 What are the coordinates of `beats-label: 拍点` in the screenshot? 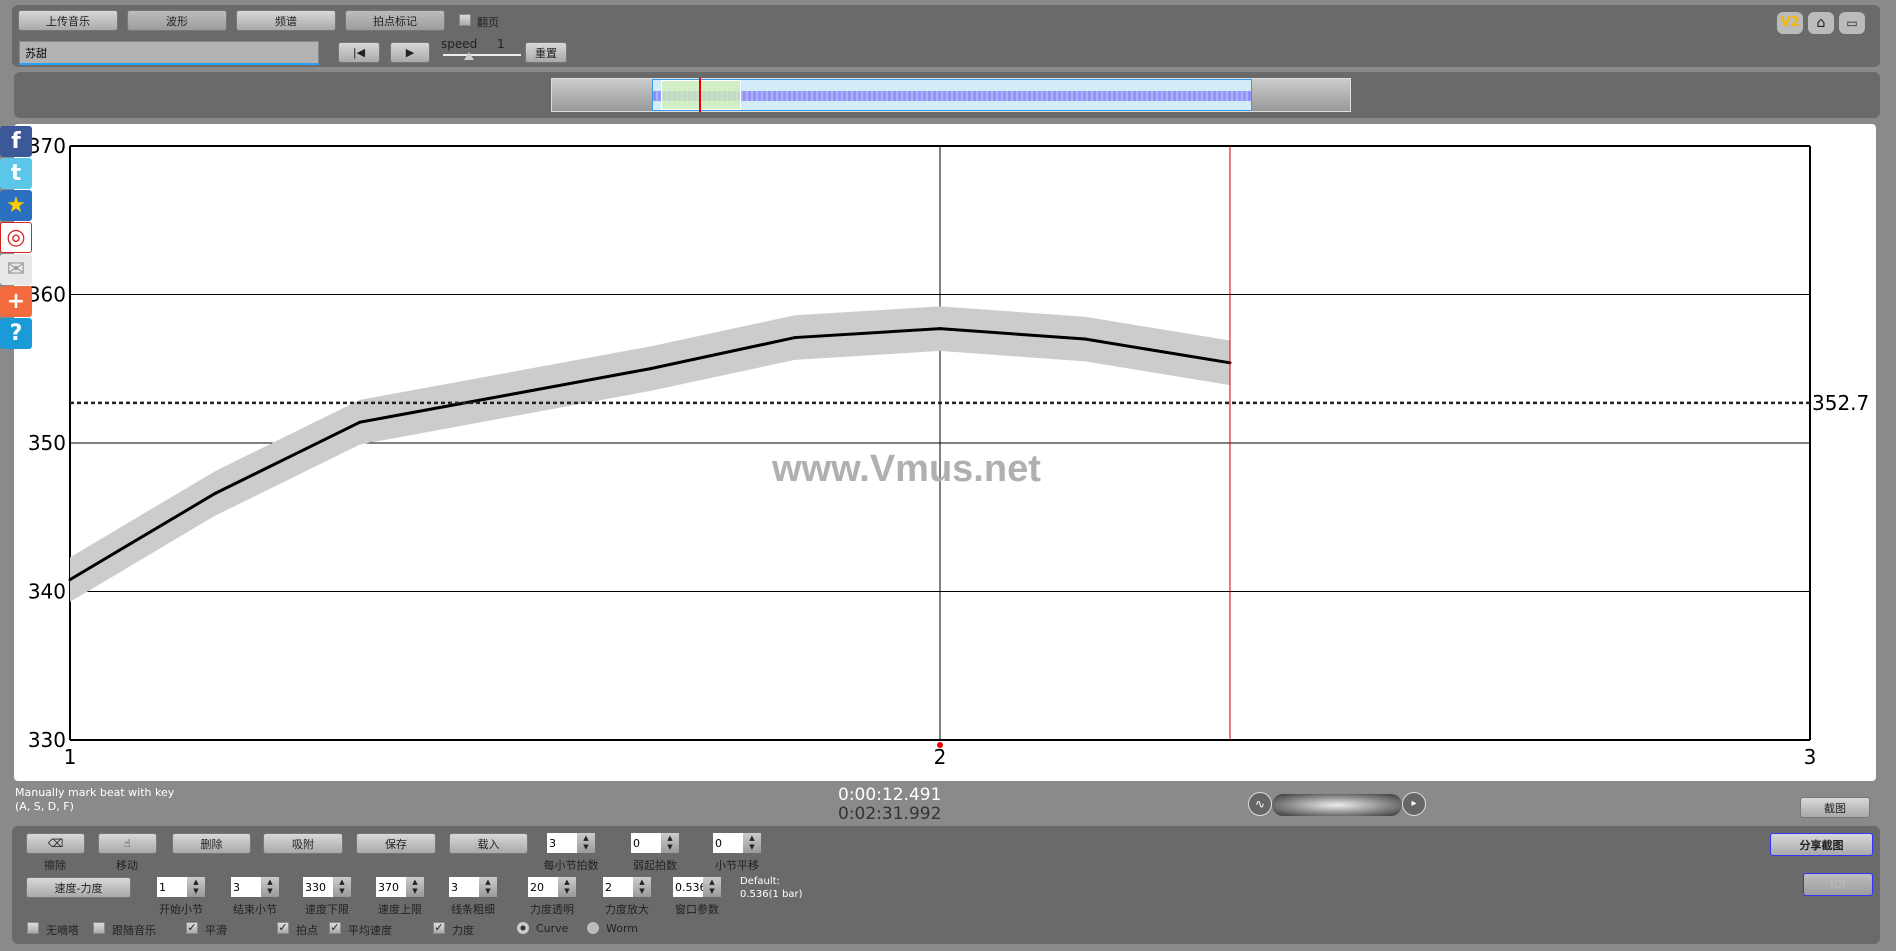 It's located at (307, 930).